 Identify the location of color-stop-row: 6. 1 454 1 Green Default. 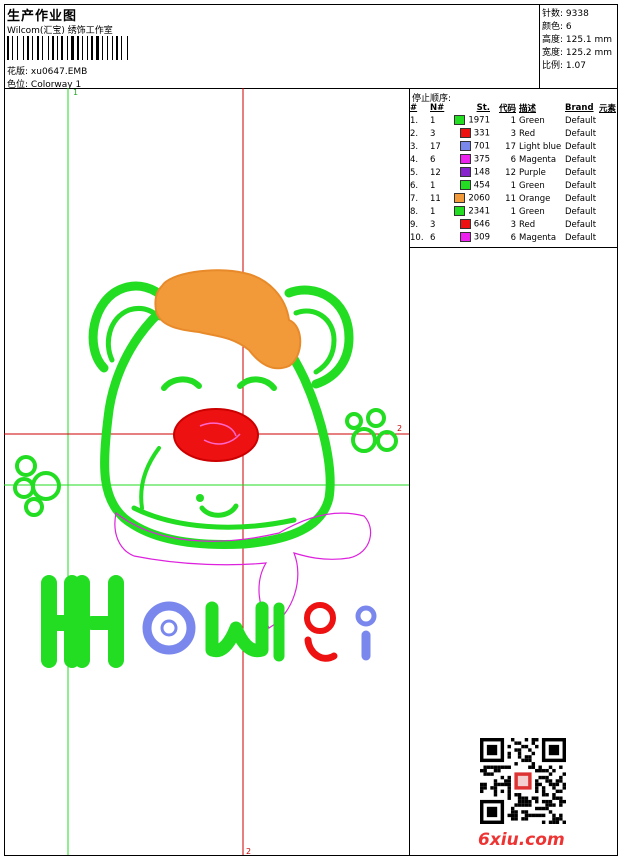
(513, 185).